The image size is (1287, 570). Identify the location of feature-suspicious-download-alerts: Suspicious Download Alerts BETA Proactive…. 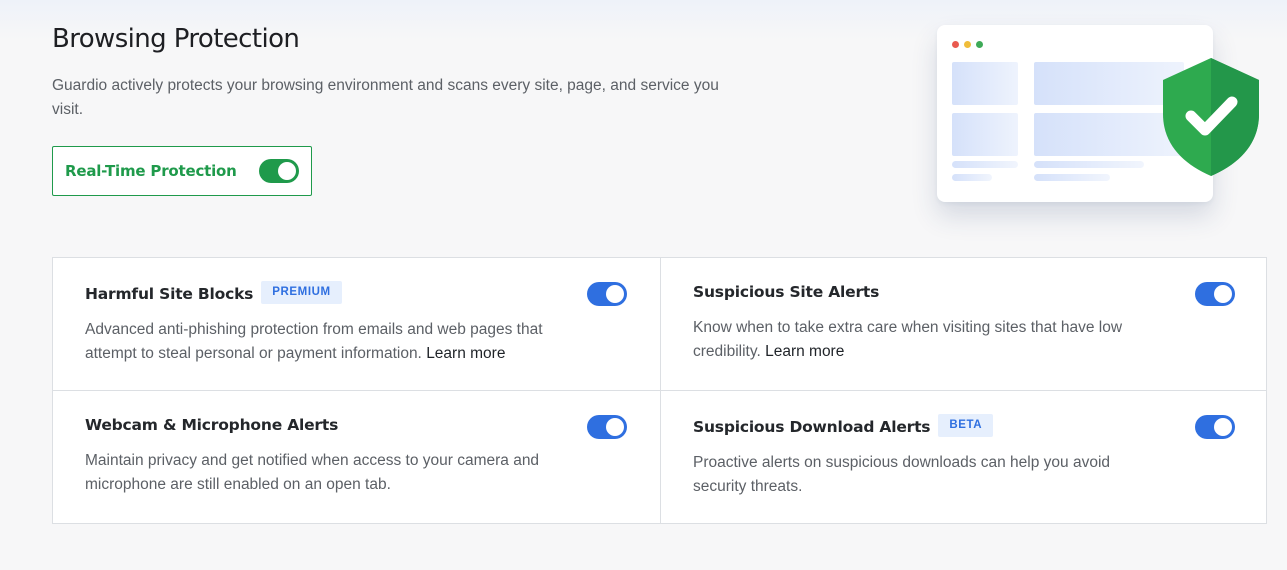
(964, 457).